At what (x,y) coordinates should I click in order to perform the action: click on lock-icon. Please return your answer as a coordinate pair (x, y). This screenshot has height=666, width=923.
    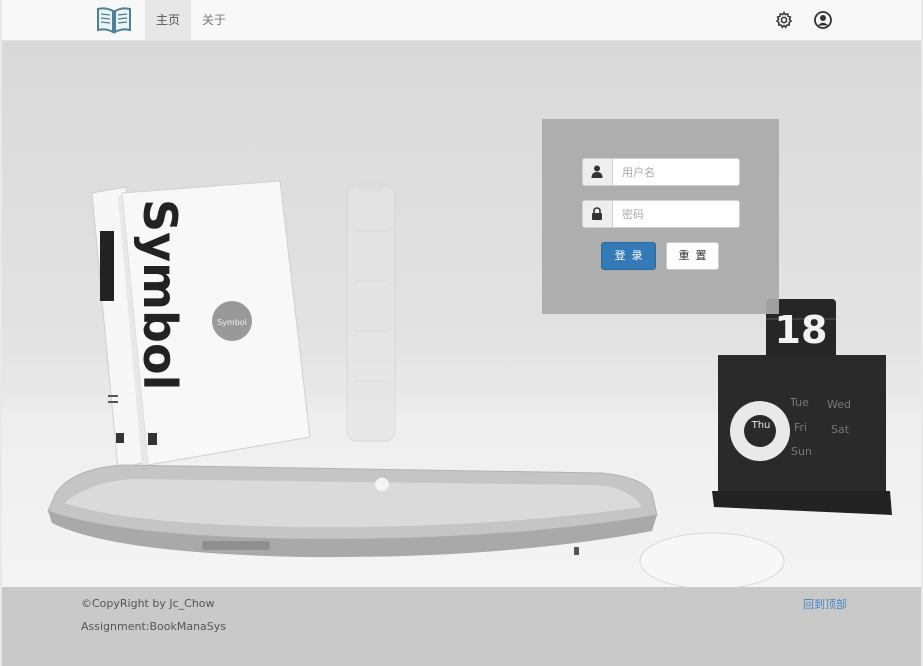
    Looking at the image, I should click on (597, 213).